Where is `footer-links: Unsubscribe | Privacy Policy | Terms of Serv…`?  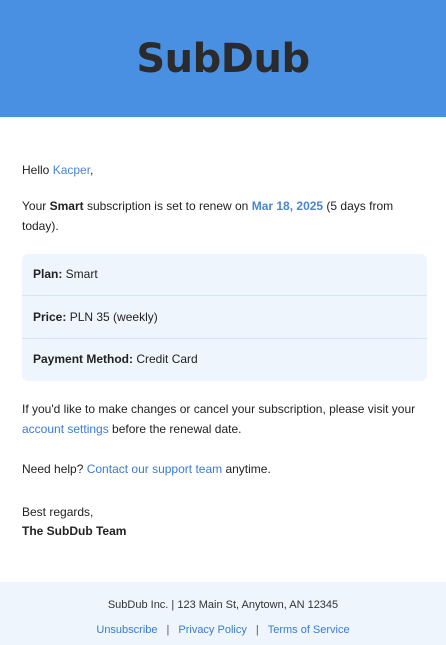
footer-links: Unsubscribe | Privacy Policy | Terms of Serv… is located at coordinates (223, 630).